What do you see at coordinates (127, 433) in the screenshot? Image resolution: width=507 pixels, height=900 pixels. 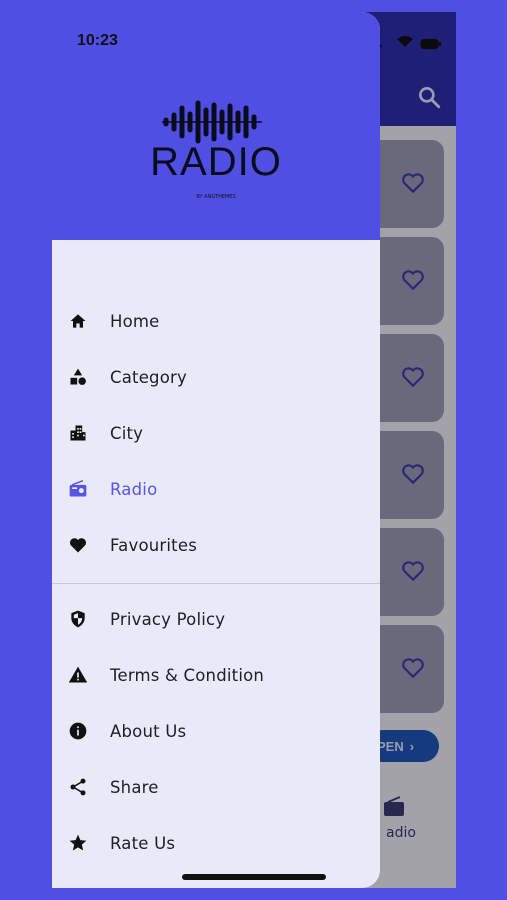 I see `menu-item-label: City` at bounding box center [127, 433].